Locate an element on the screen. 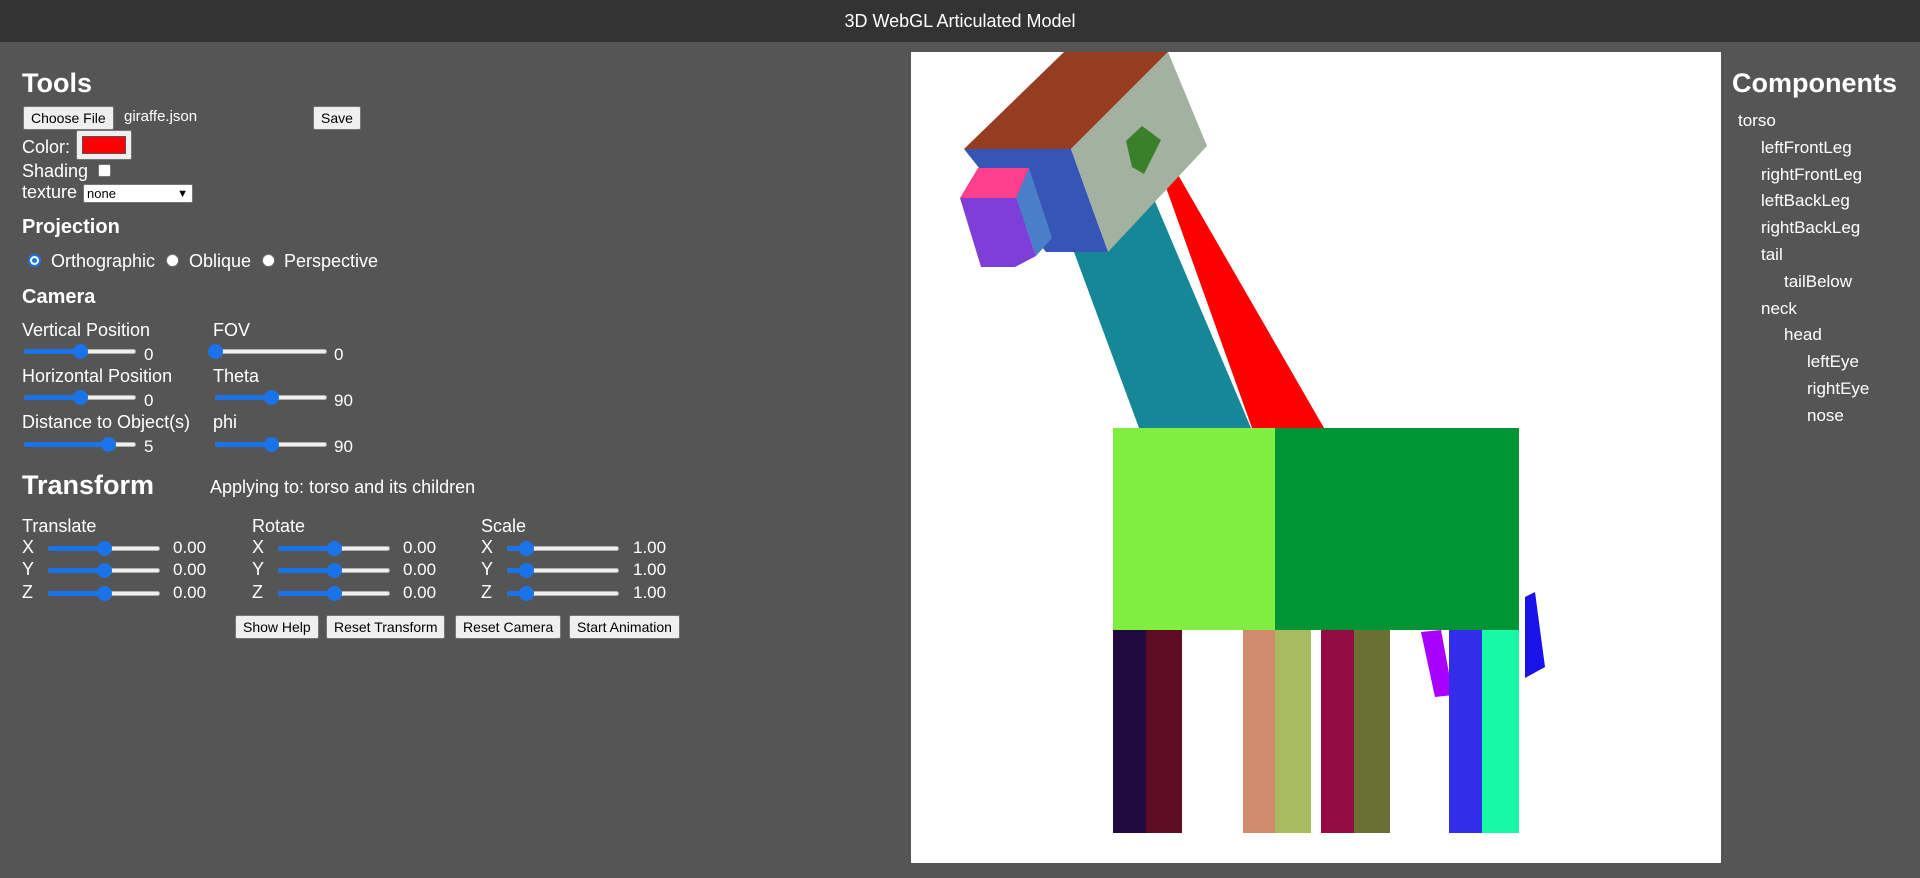 This screenshot has height=878, width=1920. component-item-tail: tail is located at coordinates (1772, 255).